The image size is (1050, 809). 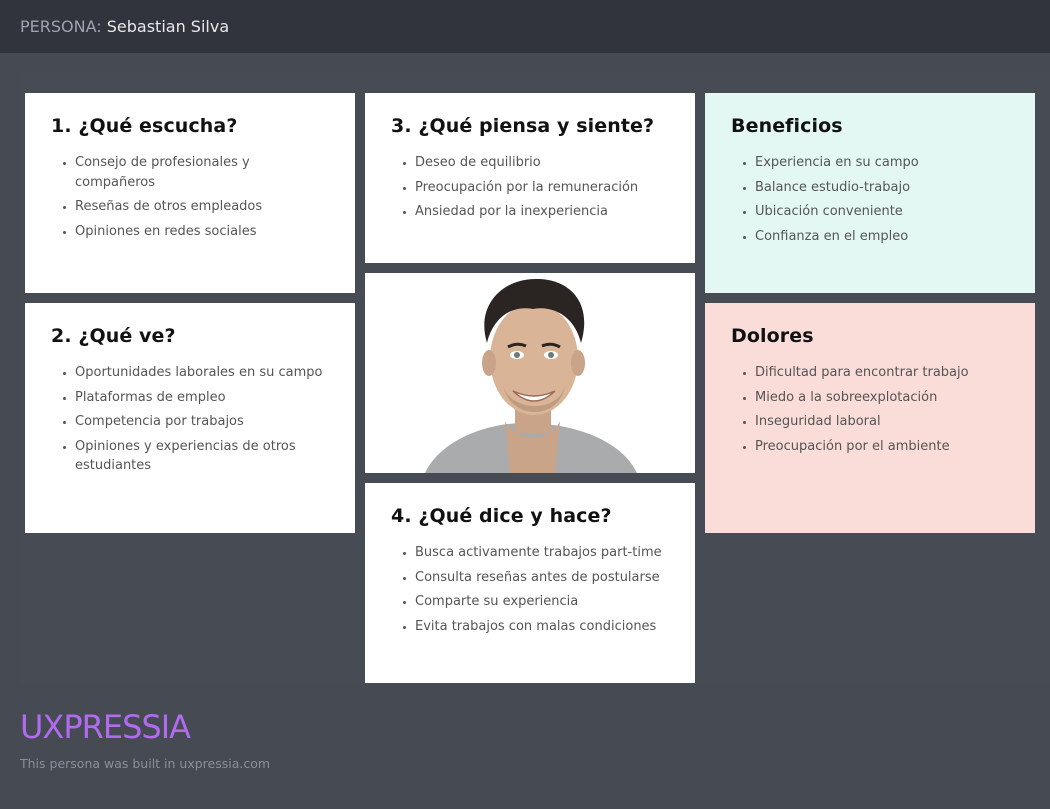 What do you see at coordinates (772, 336) in the screenshot?
I see `card-title: Dolores` at bounding box center [772, 336].